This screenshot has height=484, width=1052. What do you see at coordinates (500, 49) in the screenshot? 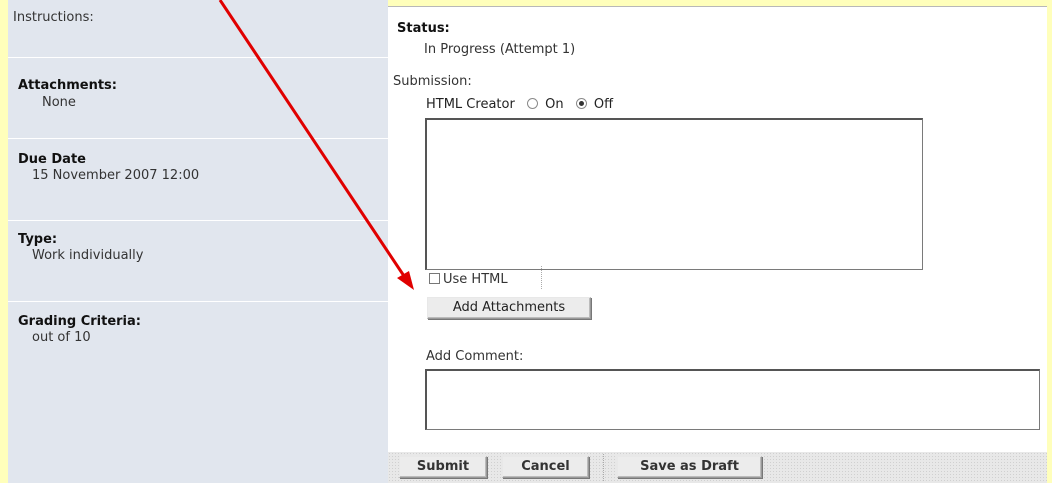
I see `status-value: In Progress (Attempt 1)` at bounding box center [500, 49].